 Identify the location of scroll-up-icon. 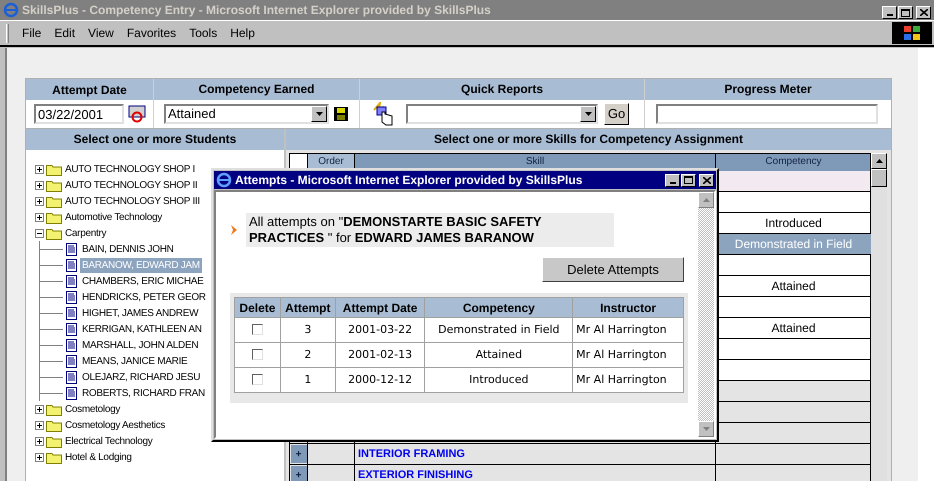
(706, 200).